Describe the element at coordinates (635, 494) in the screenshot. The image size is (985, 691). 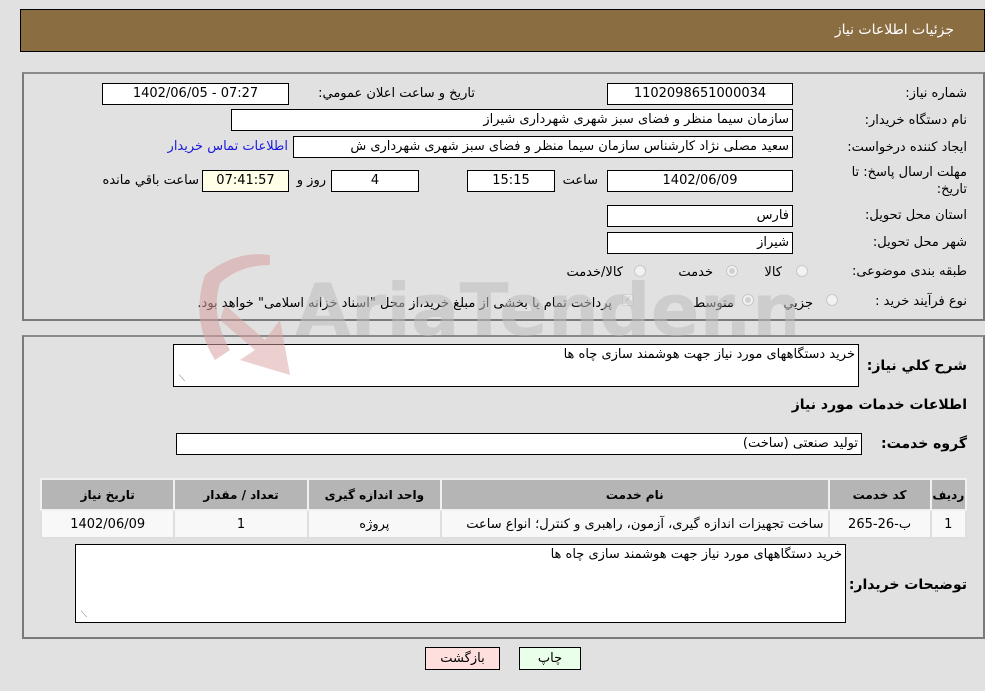
I see `col-header-service-name: نام خدمت` at that location.